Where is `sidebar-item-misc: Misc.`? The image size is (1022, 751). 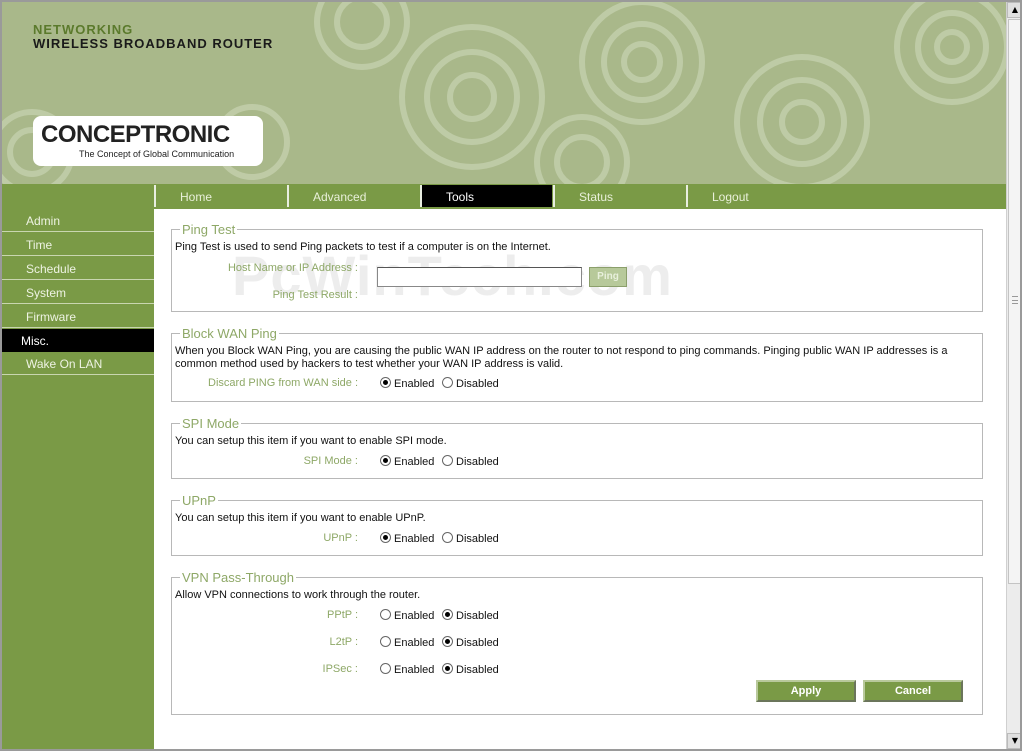
sidebar-item-misc: Misc. is located at coordinates (78, 340).